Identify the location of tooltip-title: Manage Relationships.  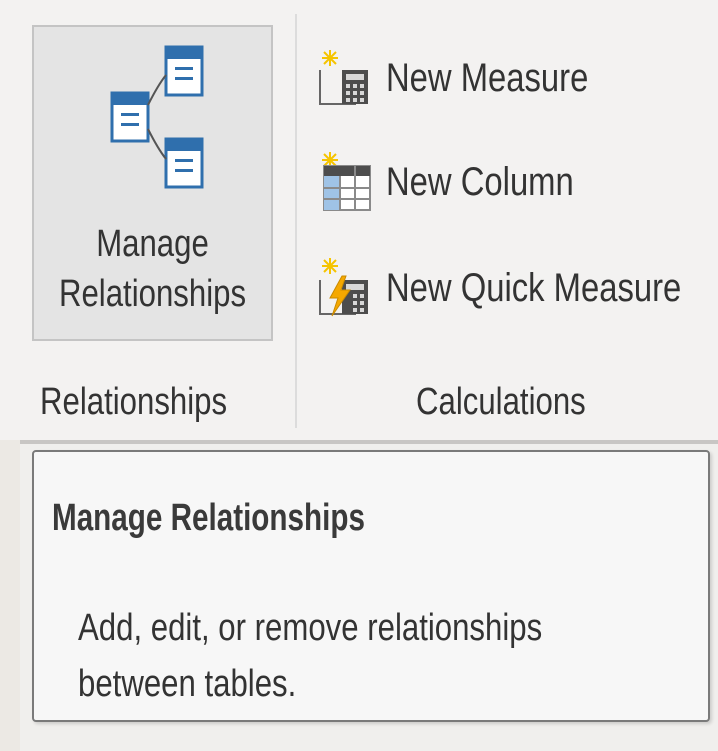
(208, 518).